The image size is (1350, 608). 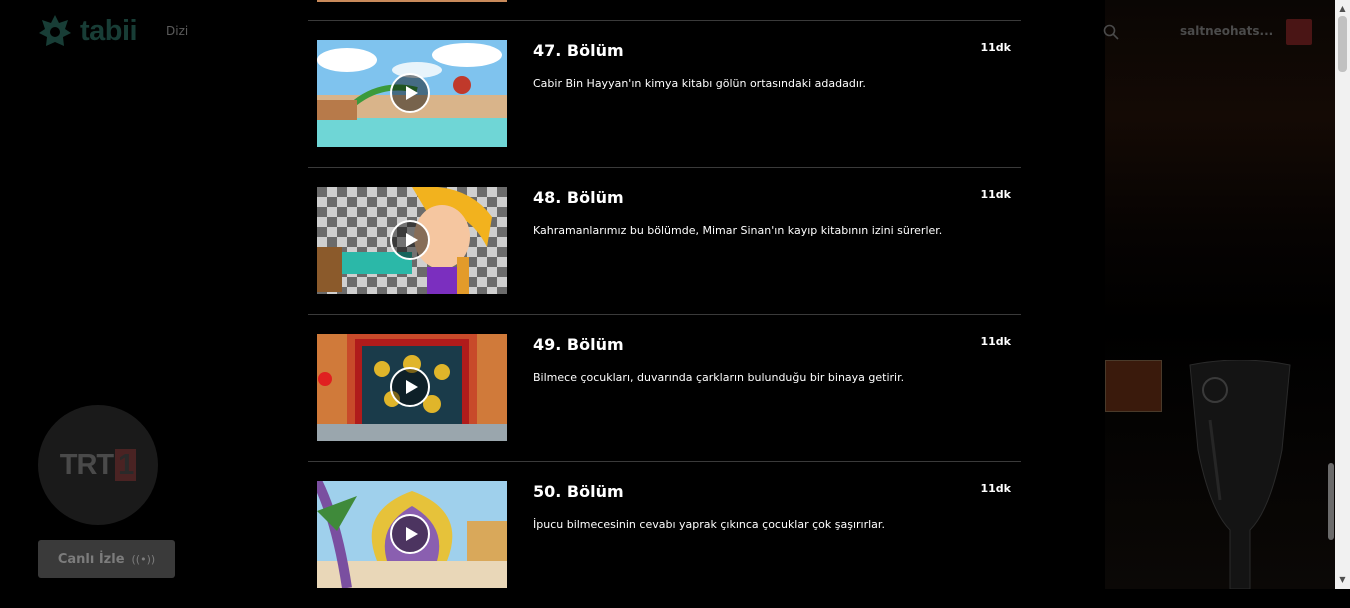 I want to click on scrollbar-thumb, so click(x=1342, y=44).